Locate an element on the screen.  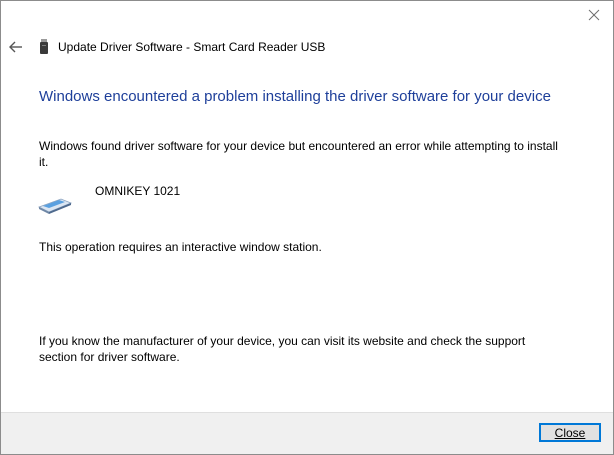
close-button: Close is located at coordinates (570, 432).